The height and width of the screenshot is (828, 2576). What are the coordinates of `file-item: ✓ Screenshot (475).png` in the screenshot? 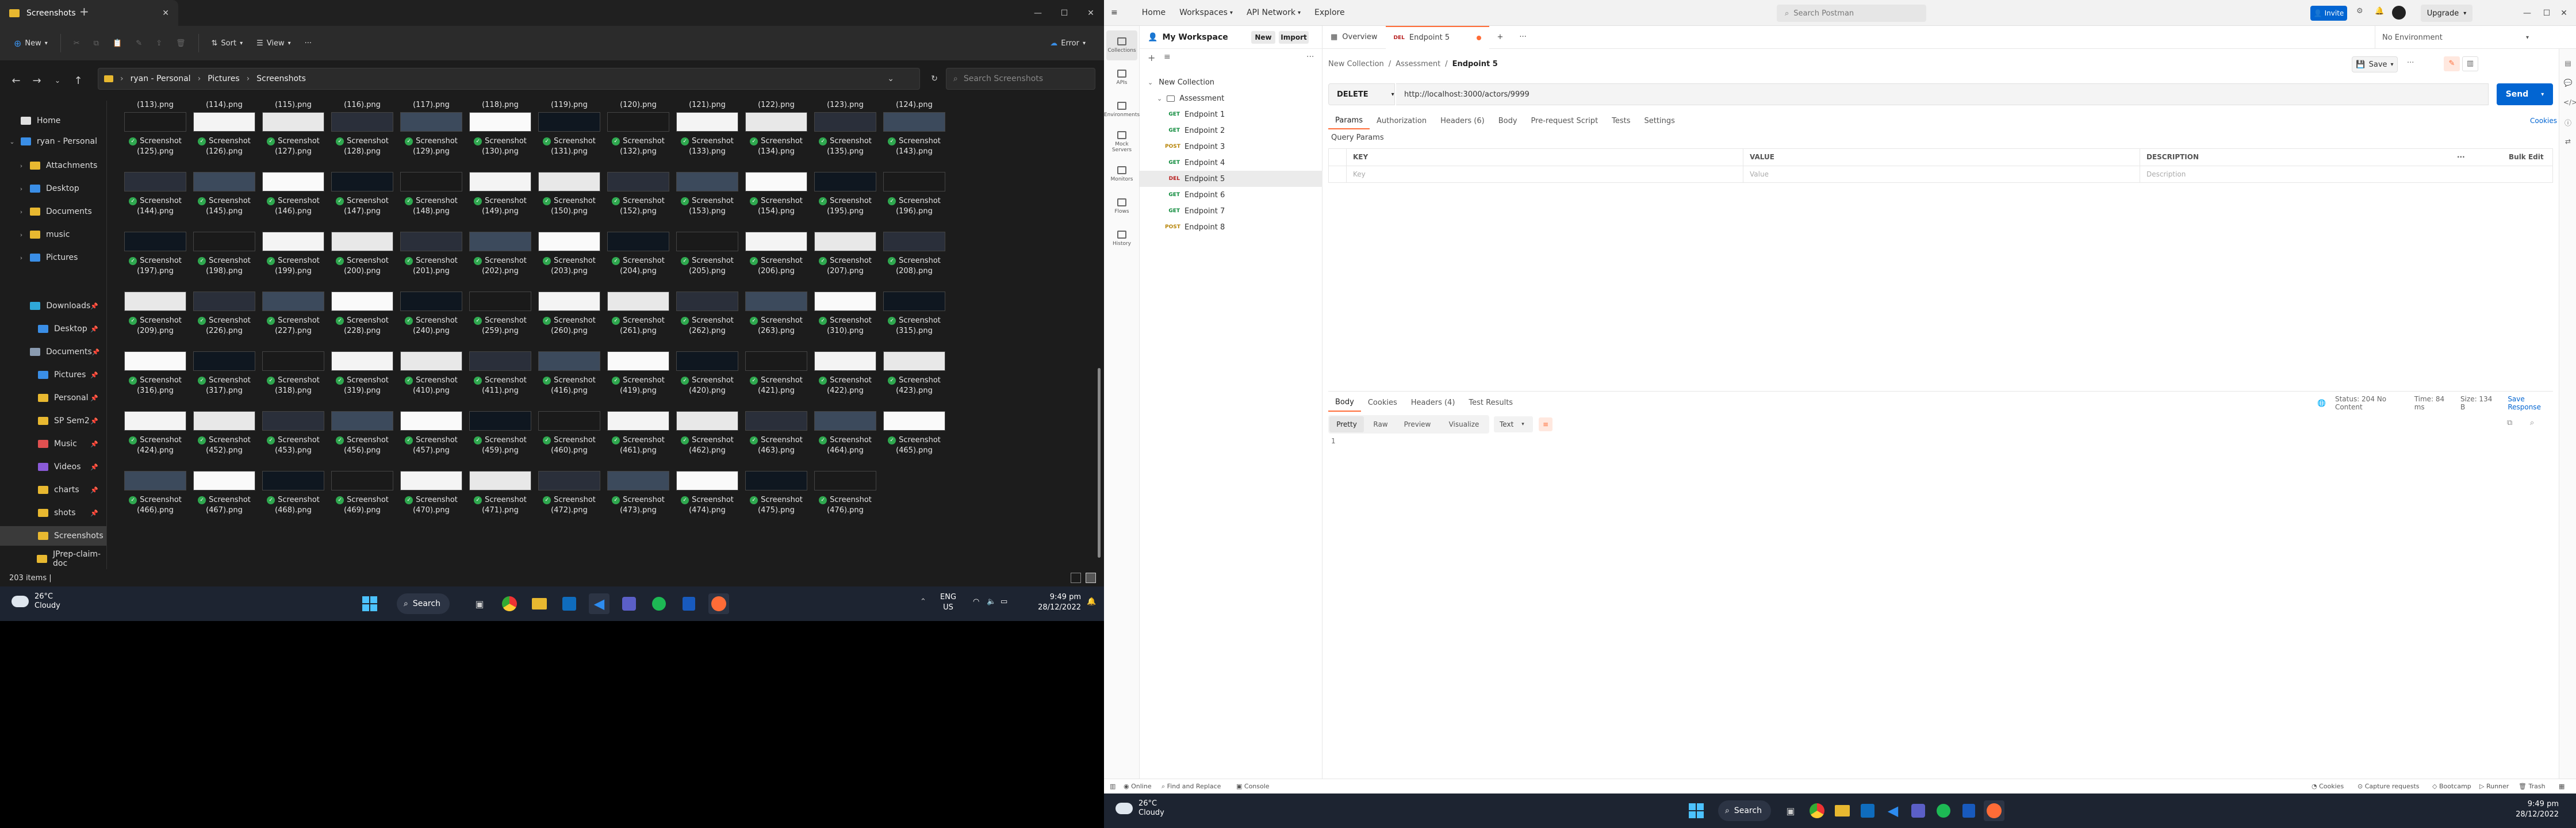 It's located at (776, 500).